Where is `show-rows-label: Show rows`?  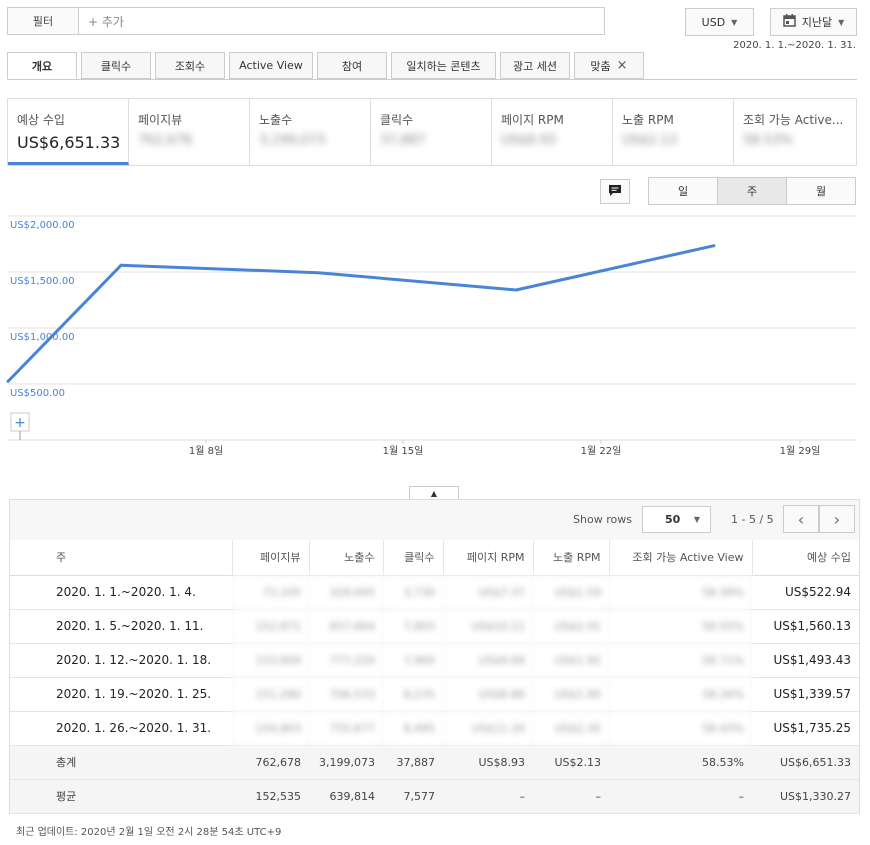 show-rows-label: Show rows is located at coordinates (602, 519).